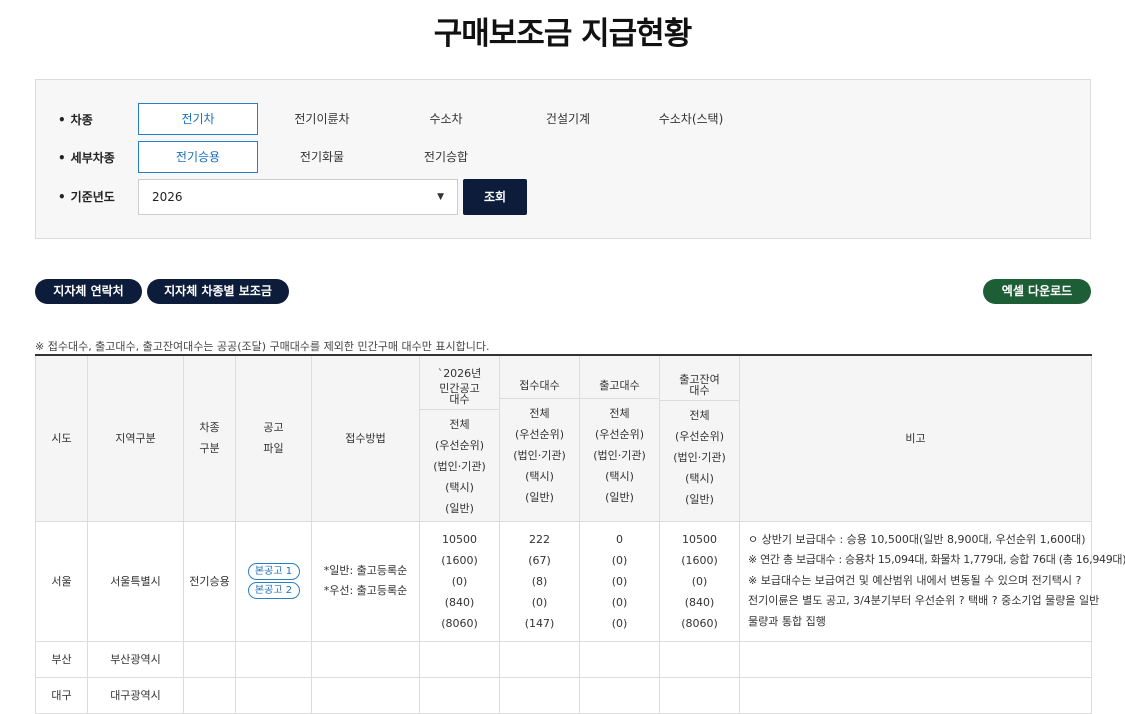 This screenshot has height=714, width=1125. I want to click on header-city: 시도, so click(61, 438).